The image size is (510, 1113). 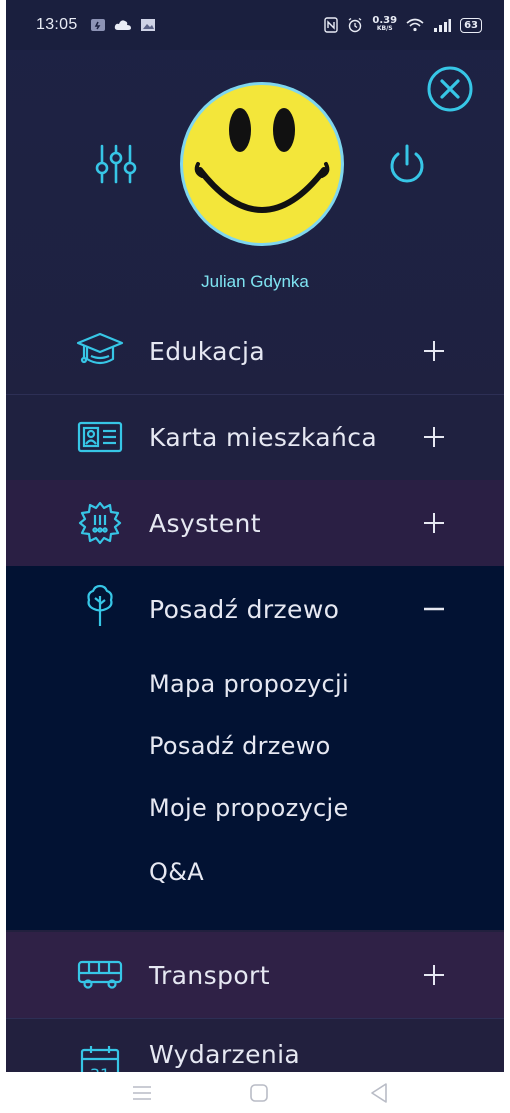 What do you see at coordinates (380, 1093) in the screenshot?
I see `back-nav-icon` at bounding box center [380, 1093].